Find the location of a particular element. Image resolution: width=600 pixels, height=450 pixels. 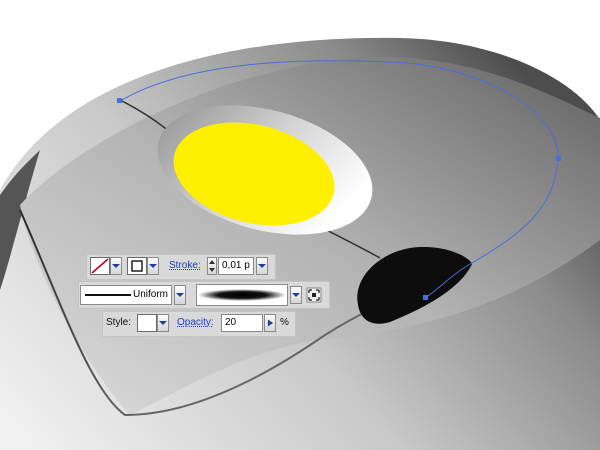

fill-dropdown-arrow is located at coordinates (116, 266).